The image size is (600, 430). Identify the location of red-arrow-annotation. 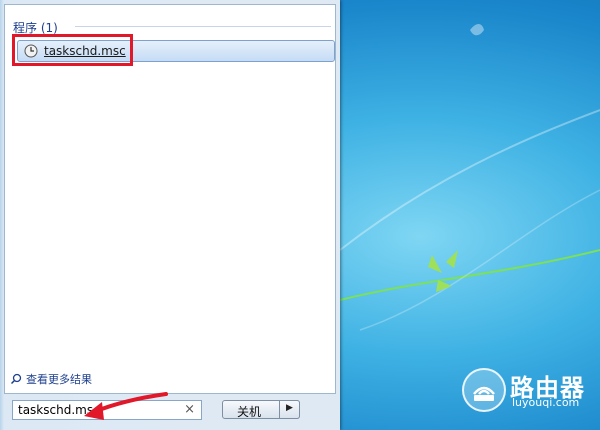
(126, 406).